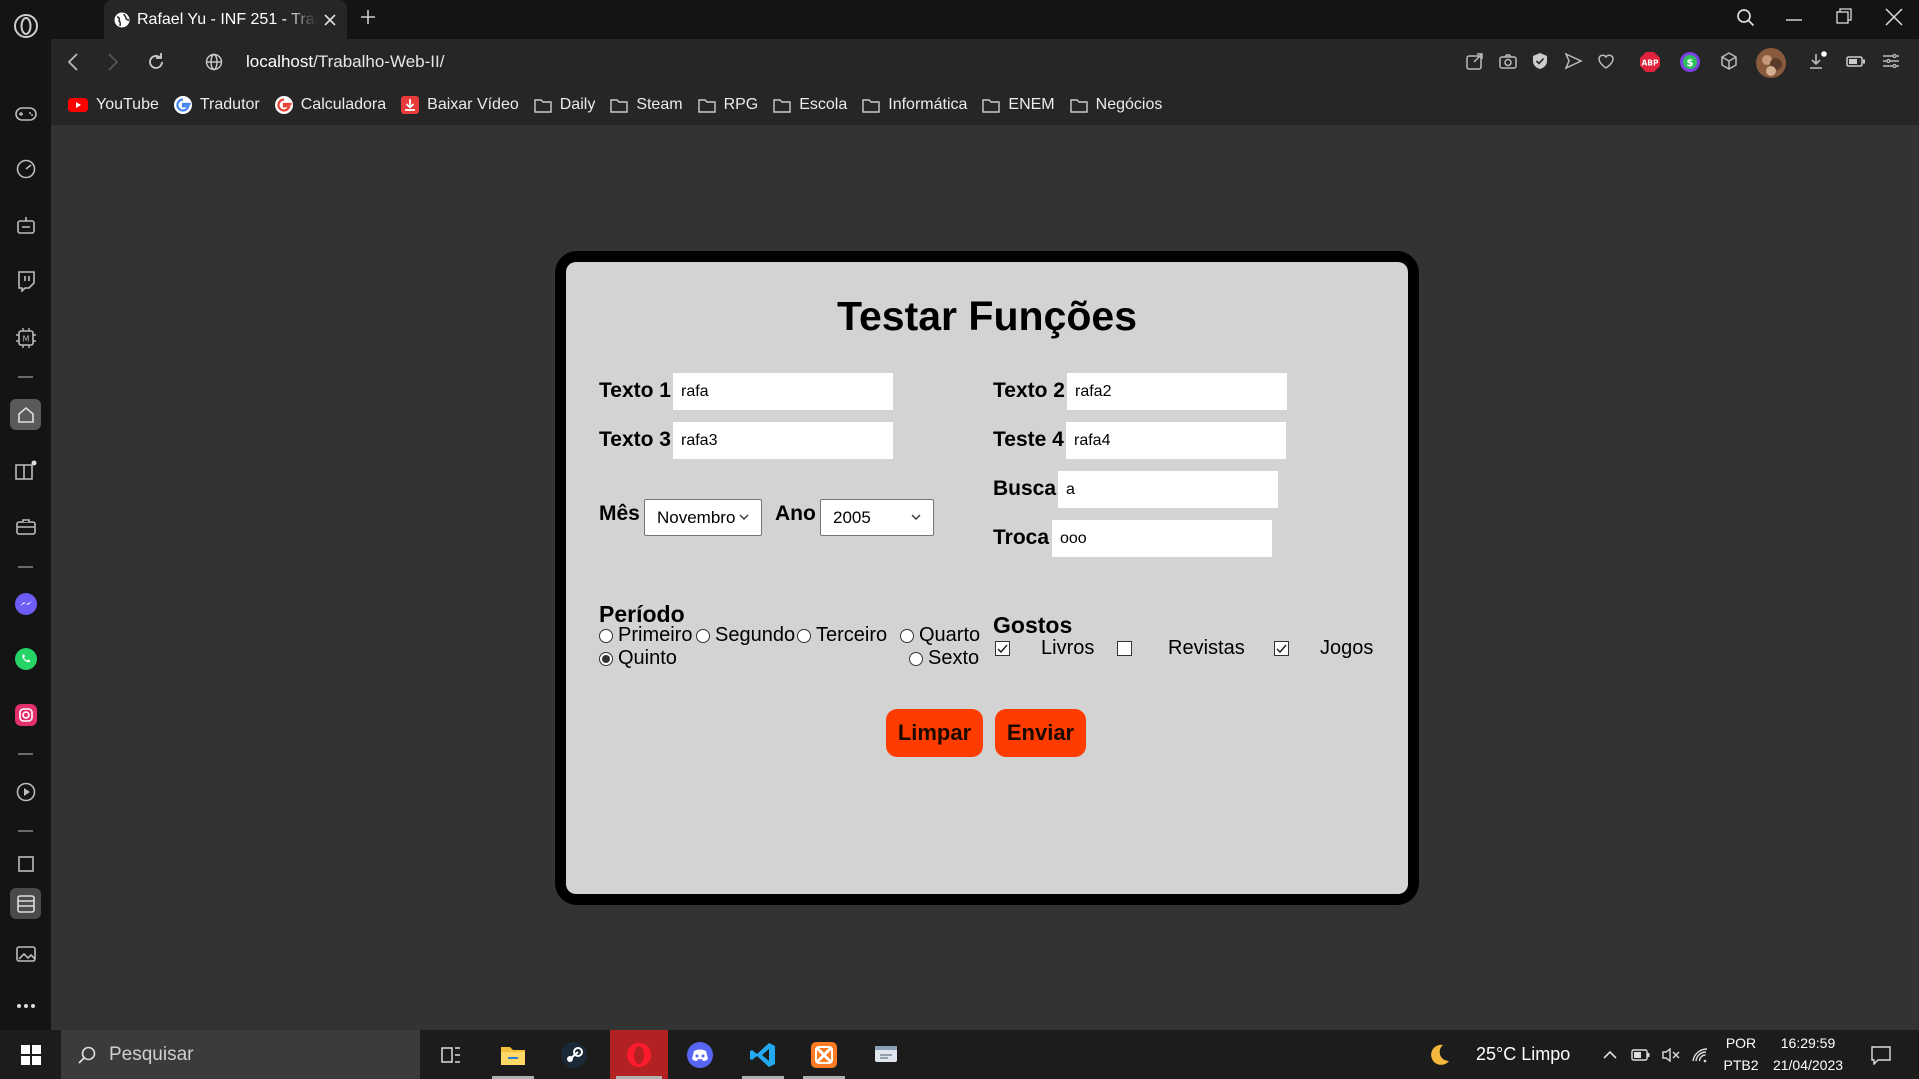 This screenshot has width=1919, height=1079. What do you see at coordinates (31, 1054) in the screenshot?
I see `windows-start-icon` at bounding box center [31, 1054].